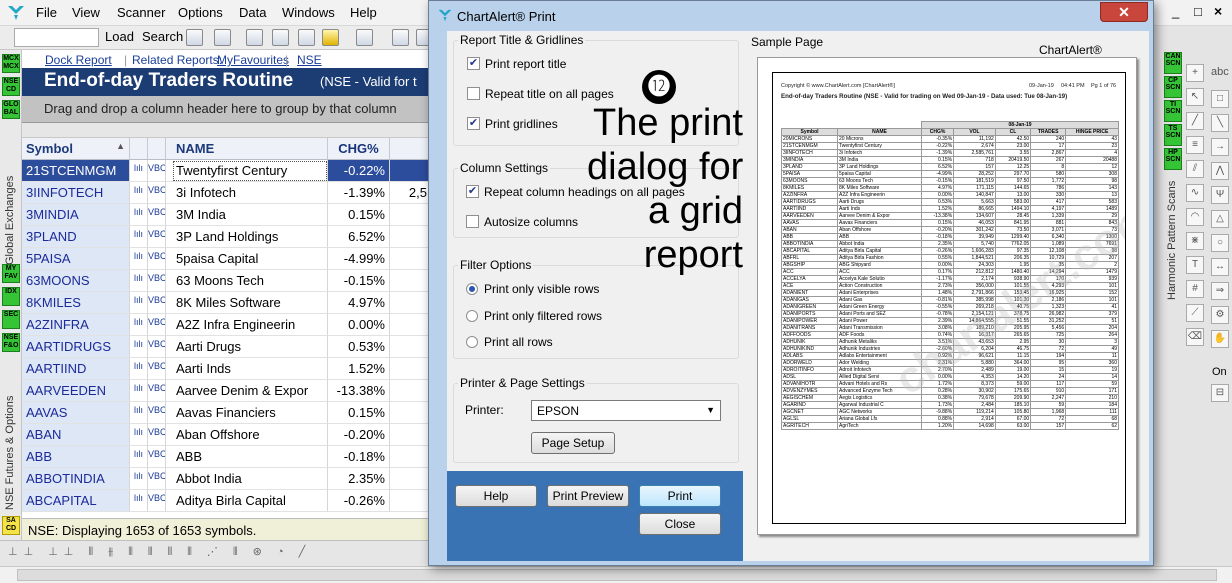 The height and width of the screenshot is (583, 1232). Describe the element at coordinates (227, 457) in the screenshot. I see `table-row: ABB lılı VBC ABB -0.18%` at that location.